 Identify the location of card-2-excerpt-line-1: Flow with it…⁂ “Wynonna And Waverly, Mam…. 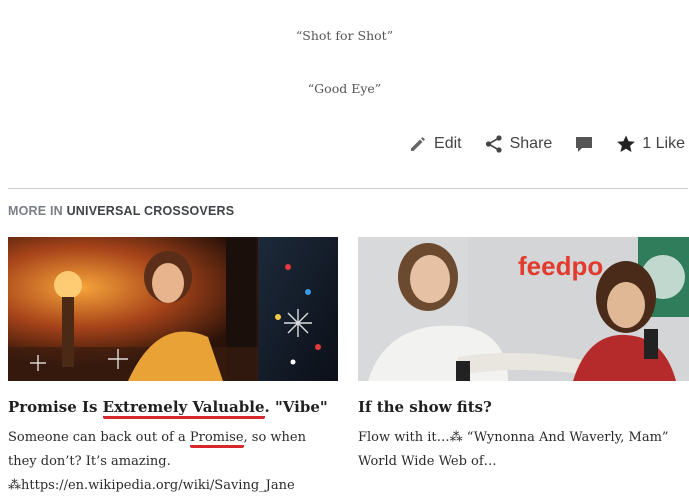
(513, 437).